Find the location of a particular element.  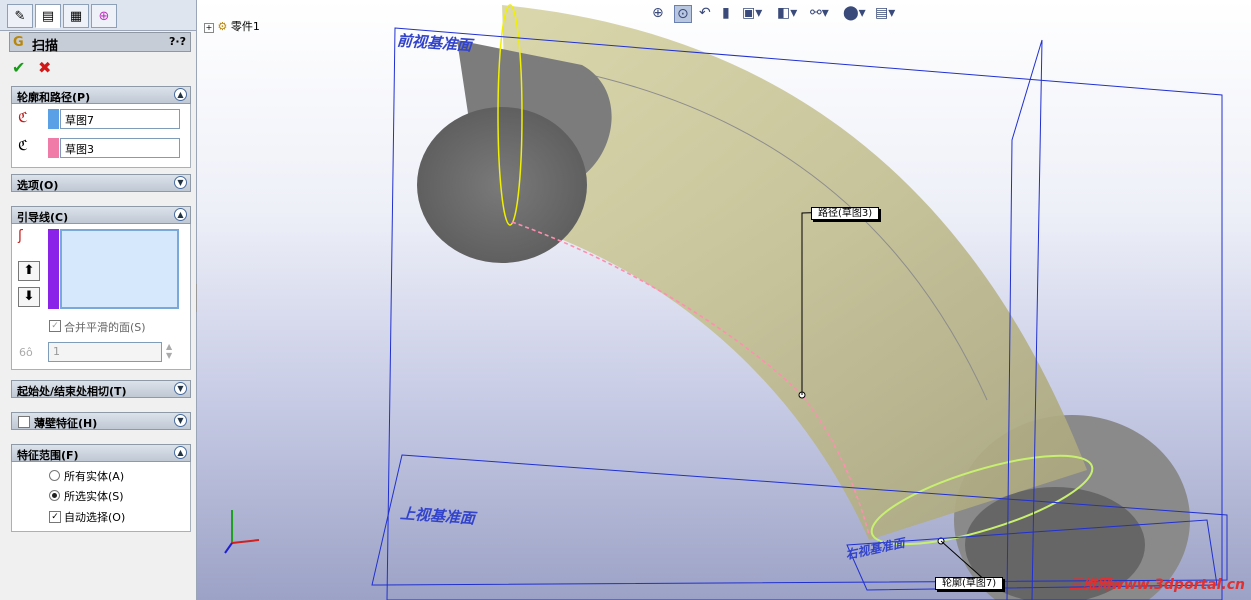

configuration-icon: ▦ is located at coordinates (76, 16).